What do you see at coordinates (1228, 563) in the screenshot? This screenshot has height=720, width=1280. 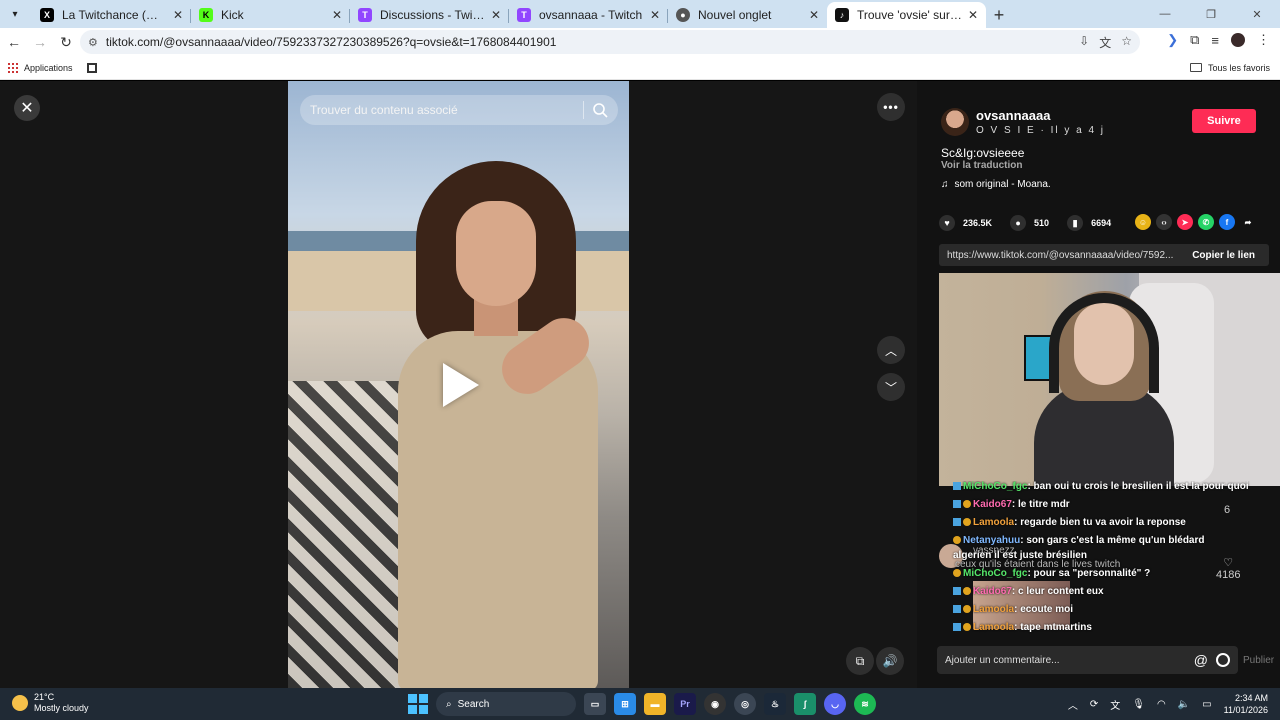 I see `heart-icon: ♡` at bounding box center [1228, 563].